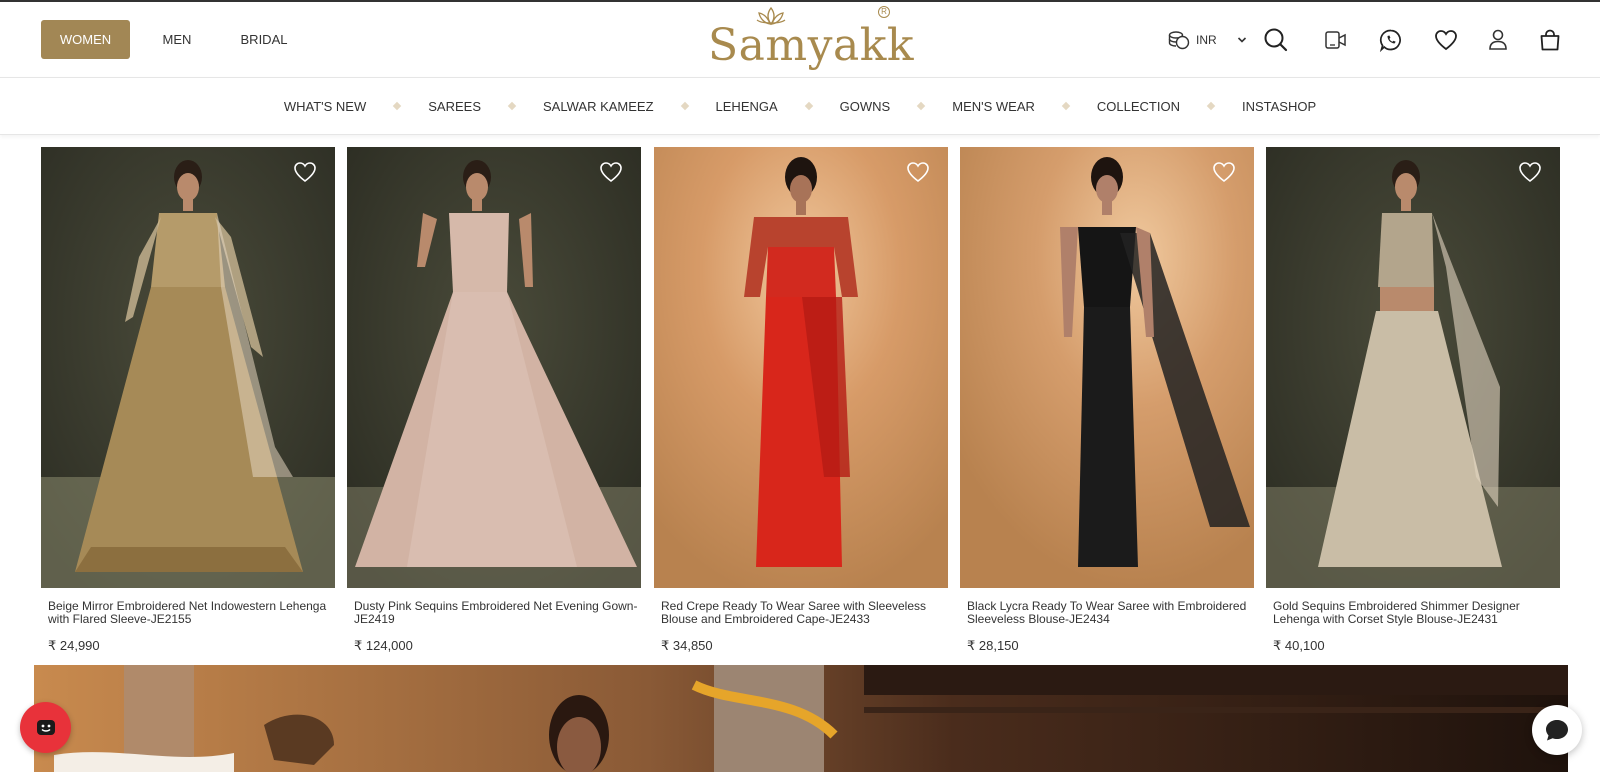 This screenshot has width=1600, height=772. What do you see at coordinates (1138, 106) in the screenshot?
I see `nav-item-collection: COLLECTION` at bounding box center [1138, 106].